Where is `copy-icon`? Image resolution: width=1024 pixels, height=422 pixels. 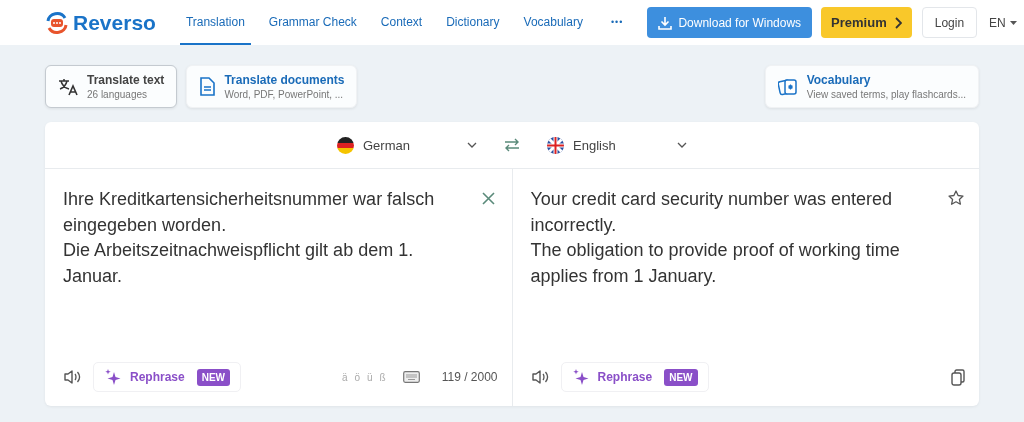 copy-icon is located at coordinates (958, 377).